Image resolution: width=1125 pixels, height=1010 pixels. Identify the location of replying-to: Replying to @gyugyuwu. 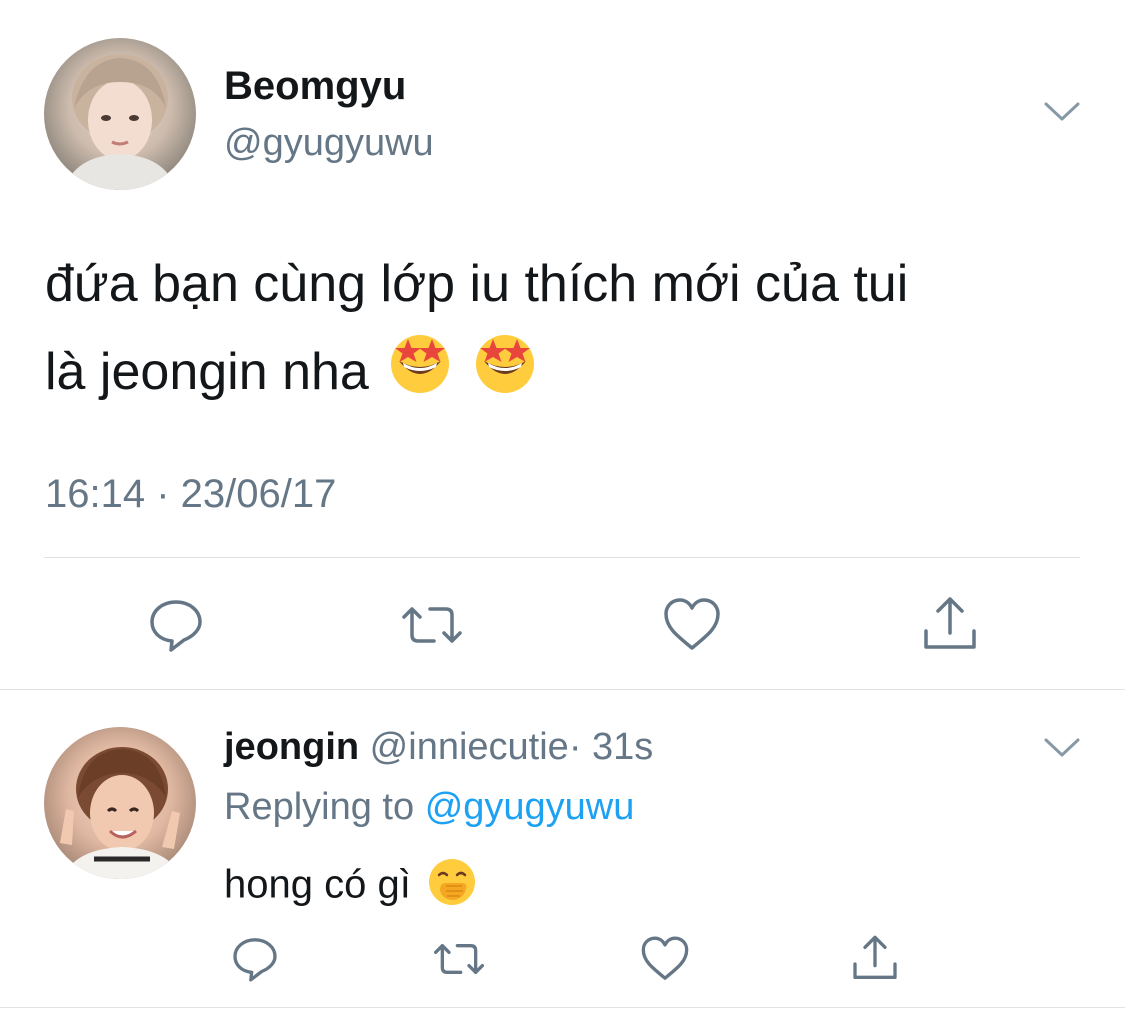
(429, 807).